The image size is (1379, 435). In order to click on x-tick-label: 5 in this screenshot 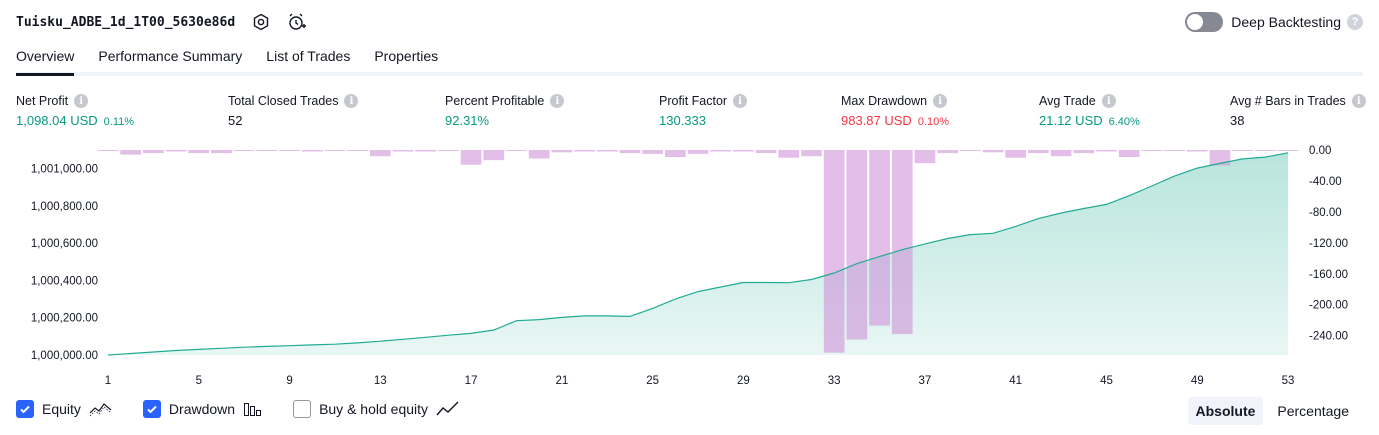, I will do `click(199, 381)`.